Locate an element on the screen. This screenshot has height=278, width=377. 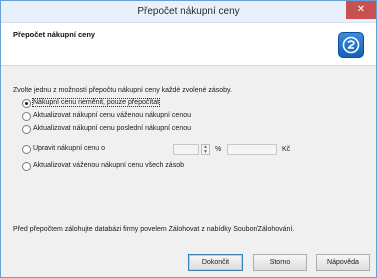
title-bar: Přepočet nákupní ceny ✕ is located at coordinates (188, 12).